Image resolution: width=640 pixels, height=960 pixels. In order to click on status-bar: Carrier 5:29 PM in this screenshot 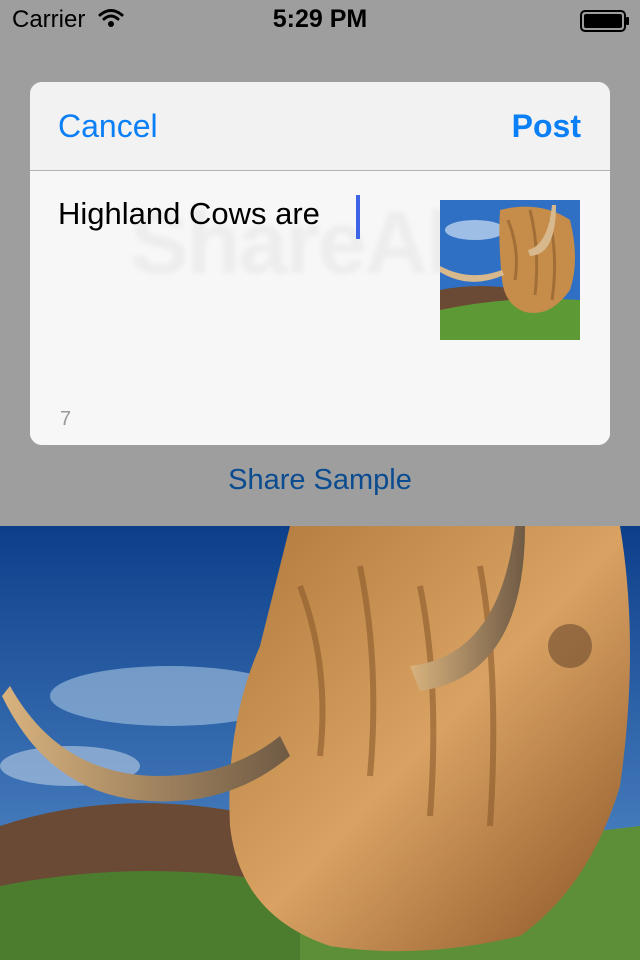, I will do `click(320, 20)`.